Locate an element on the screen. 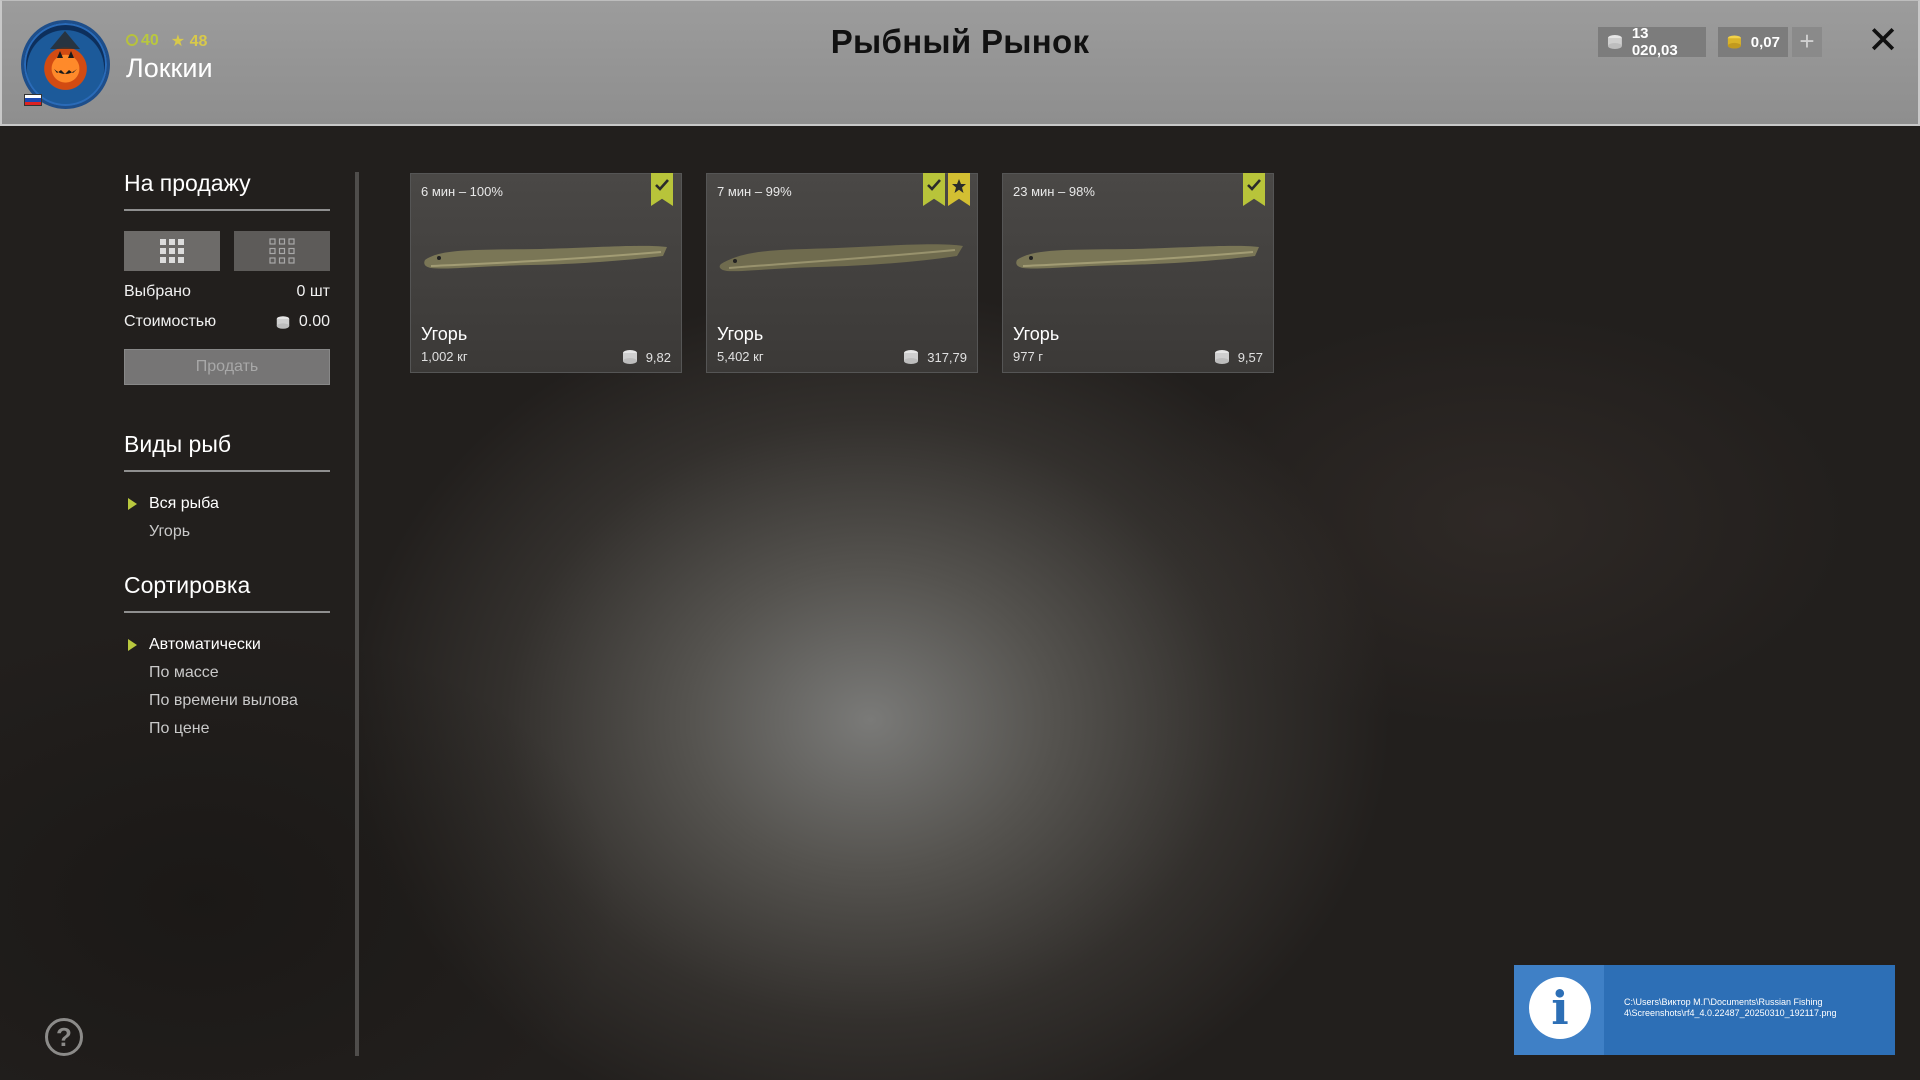 The height and width of the screenshot is (1080, 1920). fish-card-timer: 7 мин – 99% is located at coordinates (754, 191).